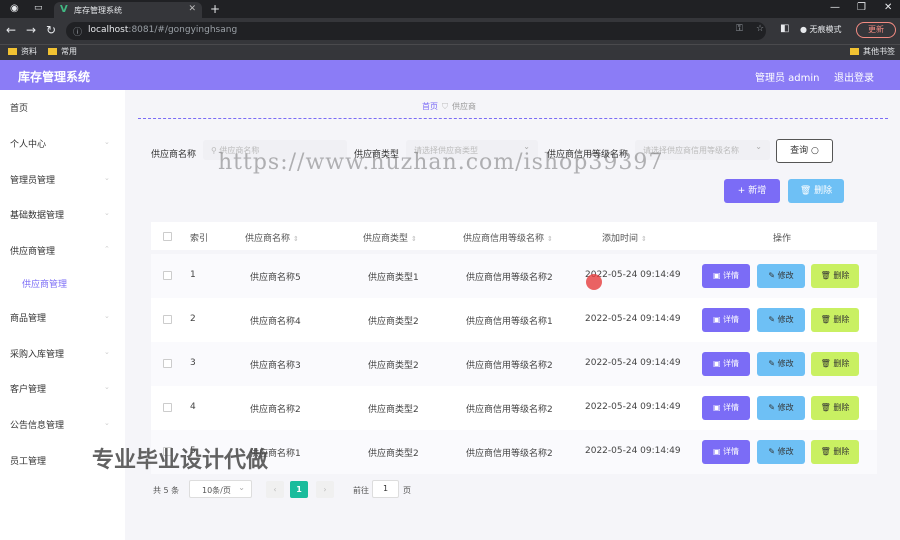 This screenshot has height=540, width=900. What do you see at coordinates (854, 76) in the screenshot?
I see `logout-link: 退出登录` at bounding box center [854, 76].